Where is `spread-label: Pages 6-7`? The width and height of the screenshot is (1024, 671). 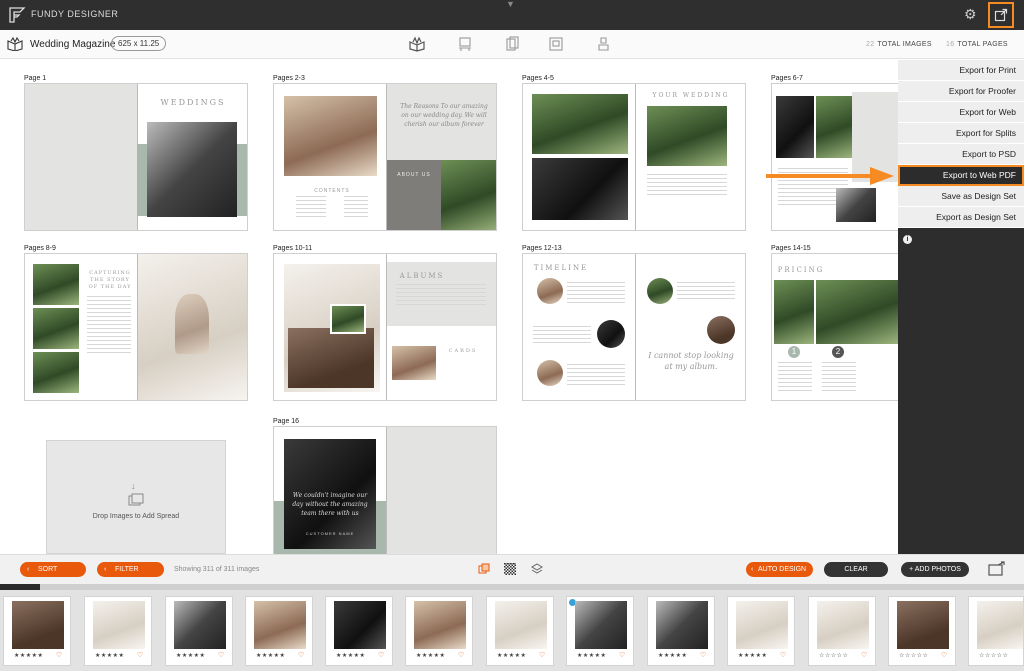
spread-label: Pages 6-7 is located at coordinates (787, 78).